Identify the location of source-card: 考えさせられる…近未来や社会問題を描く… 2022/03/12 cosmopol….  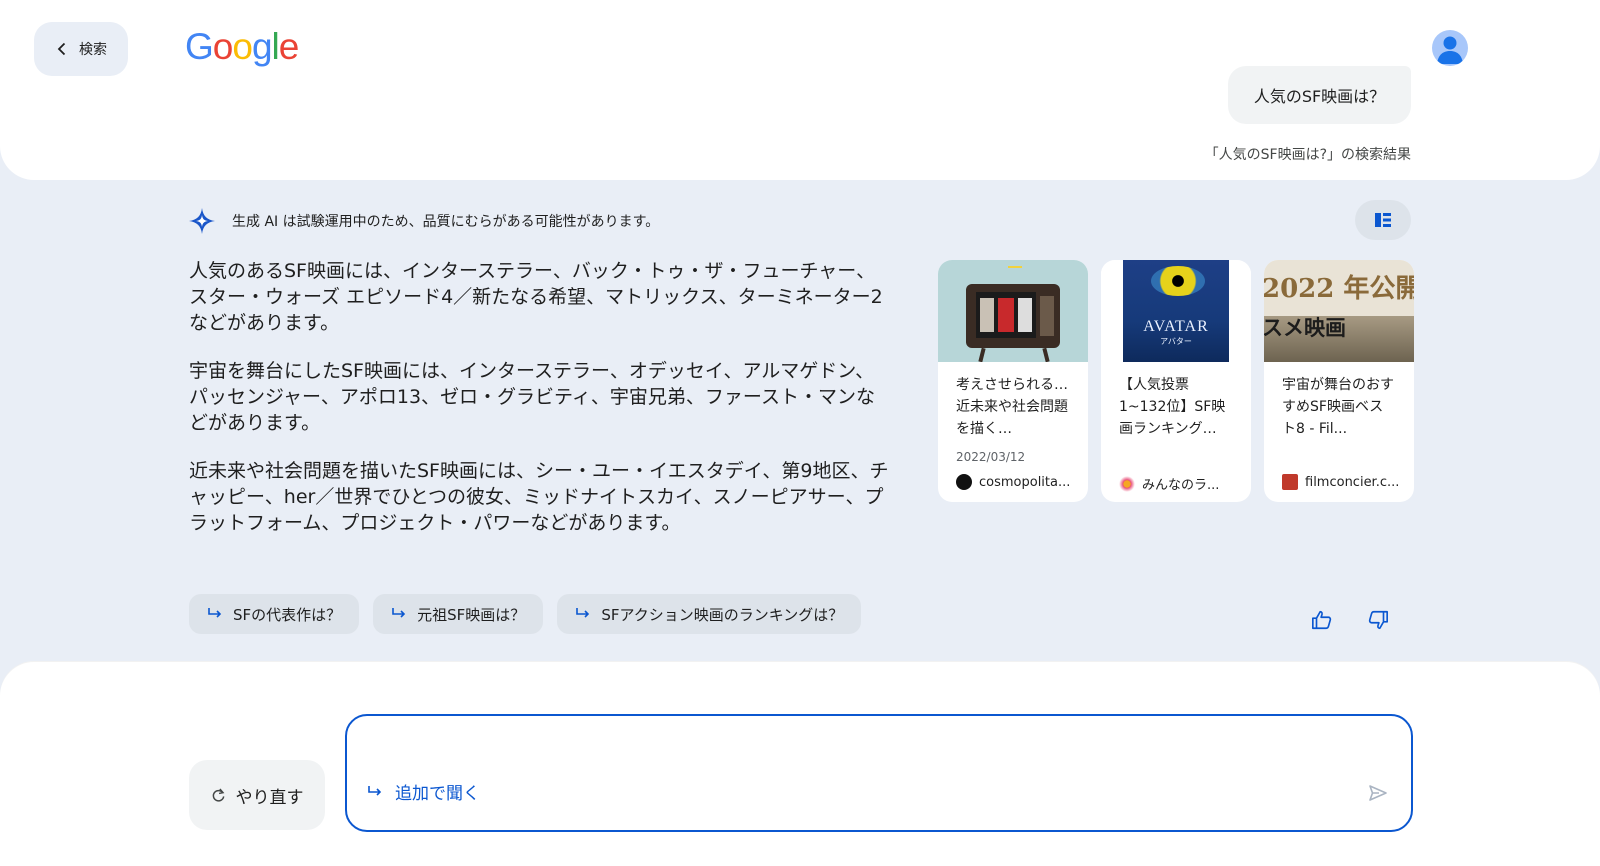
(1013, 381).